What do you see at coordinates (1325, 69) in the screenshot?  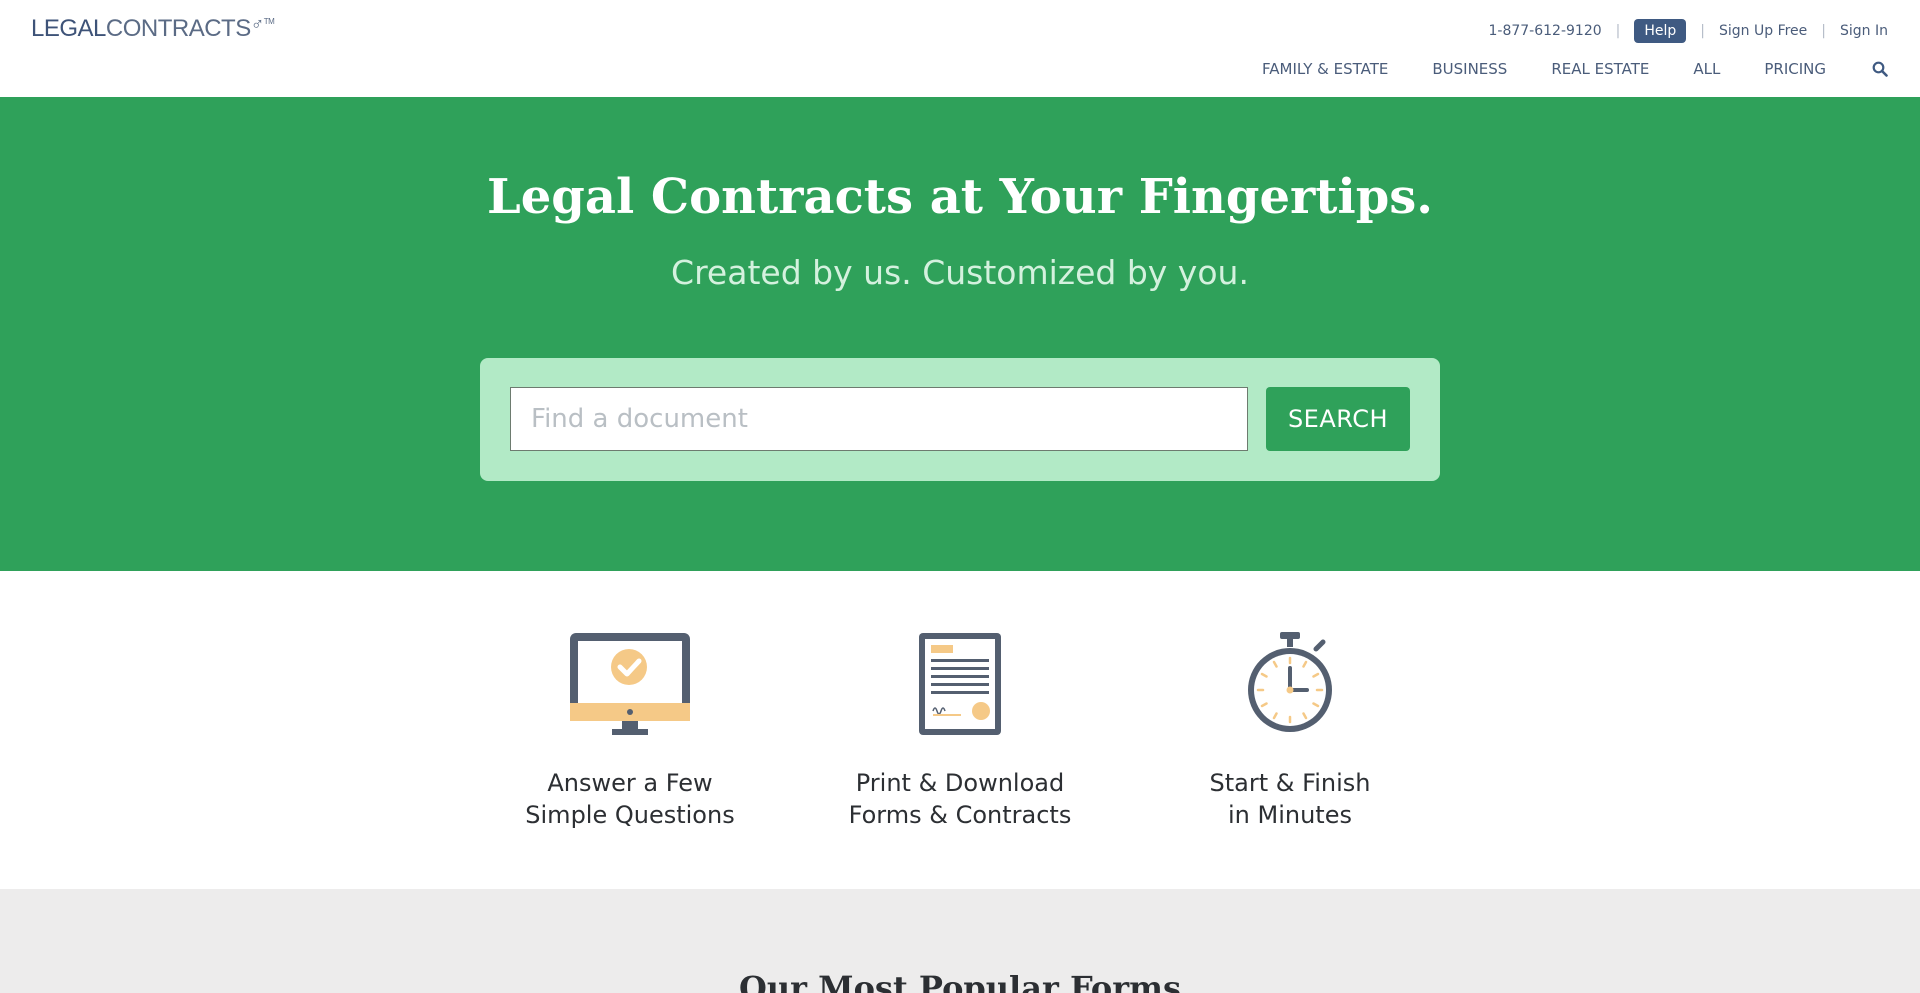 I see `nav-item-family-estate: FAMILY & ESTATE` at bounding box center [1325, 69].